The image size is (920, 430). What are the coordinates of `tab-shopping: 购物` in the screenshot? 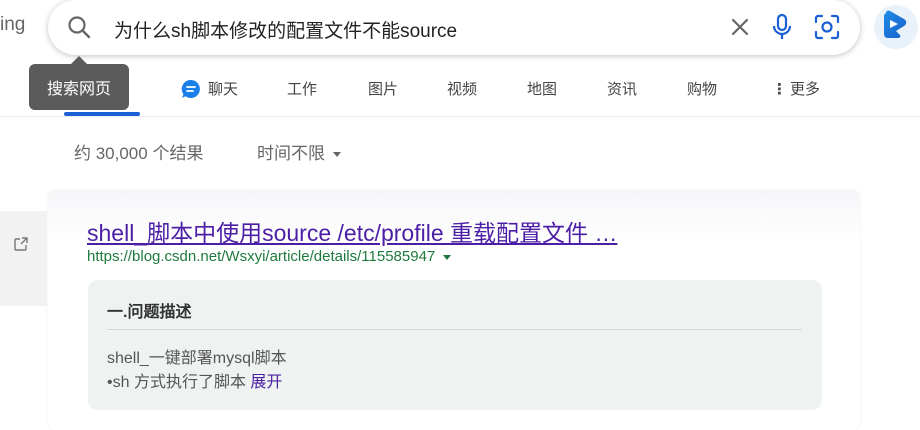 It's located at (702, 88).